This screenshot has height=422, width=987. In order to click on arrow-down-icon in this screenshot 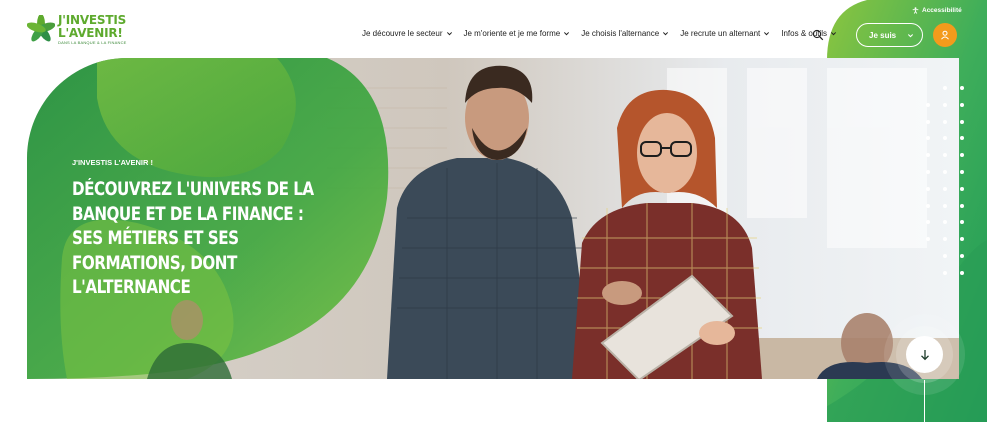, I will do `click(924, 354)`.